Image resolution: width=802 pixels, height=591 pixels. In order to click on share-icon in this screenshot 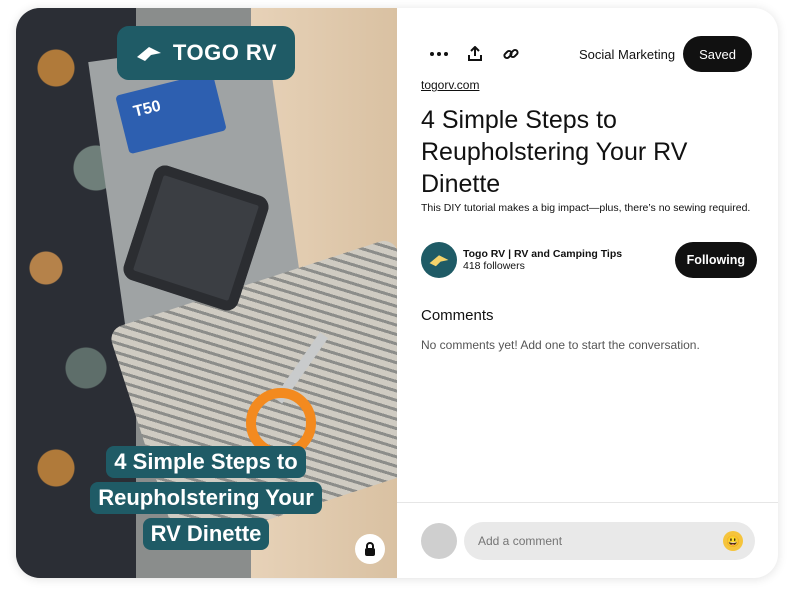, I will do `click(475, 53)`.